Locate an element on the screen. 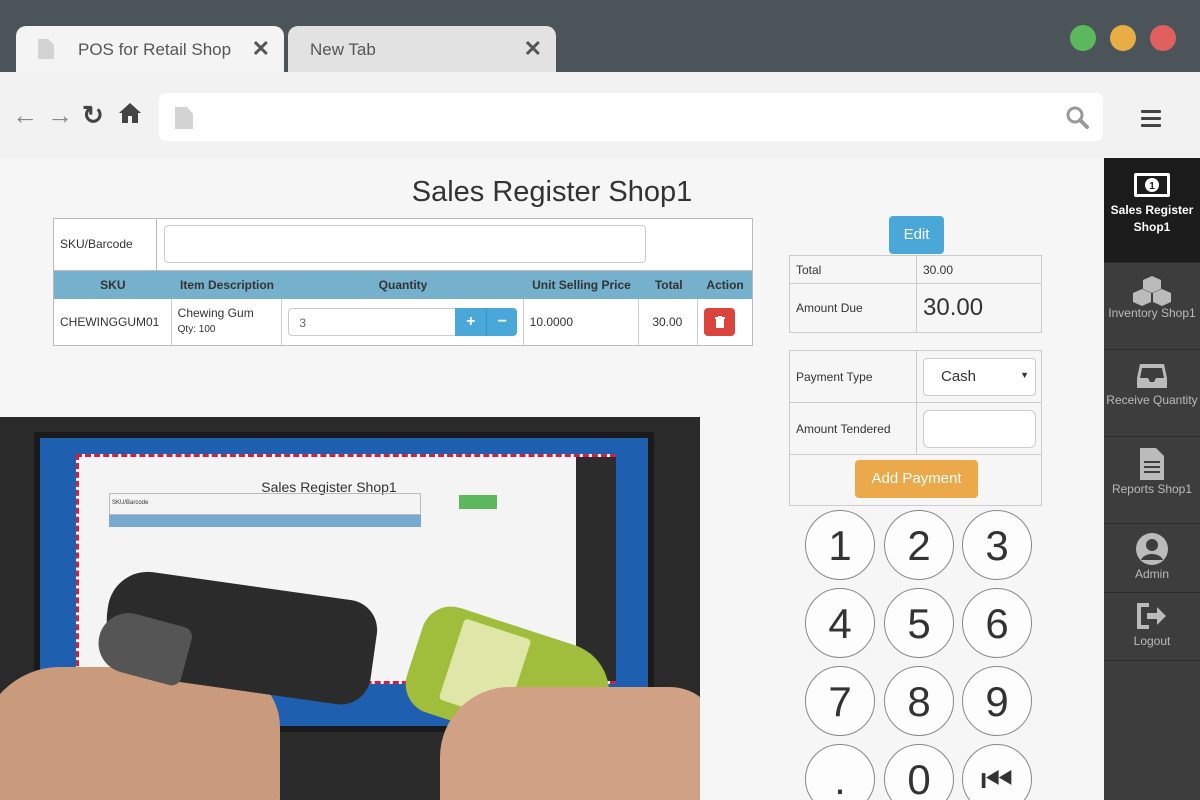  key-3: 3 is located at coordinates (997, 545).